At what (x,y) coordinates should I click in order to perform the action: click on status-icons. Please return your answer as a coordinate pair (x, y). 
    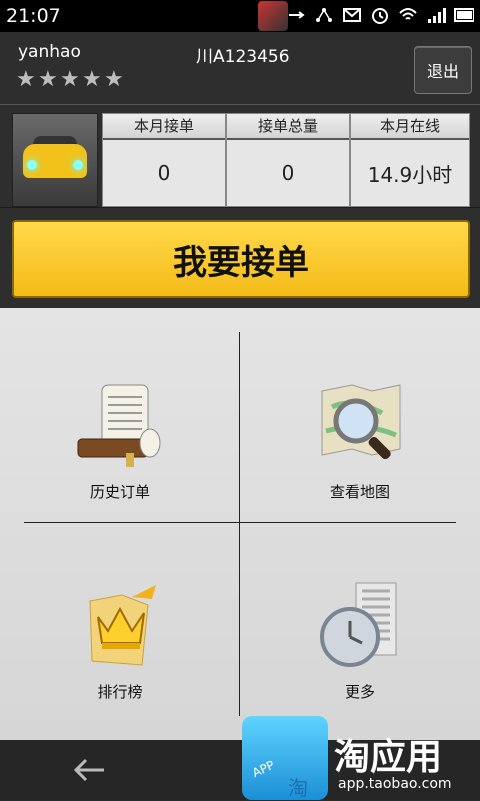
    Looking at the image, I should click on (380, 15).